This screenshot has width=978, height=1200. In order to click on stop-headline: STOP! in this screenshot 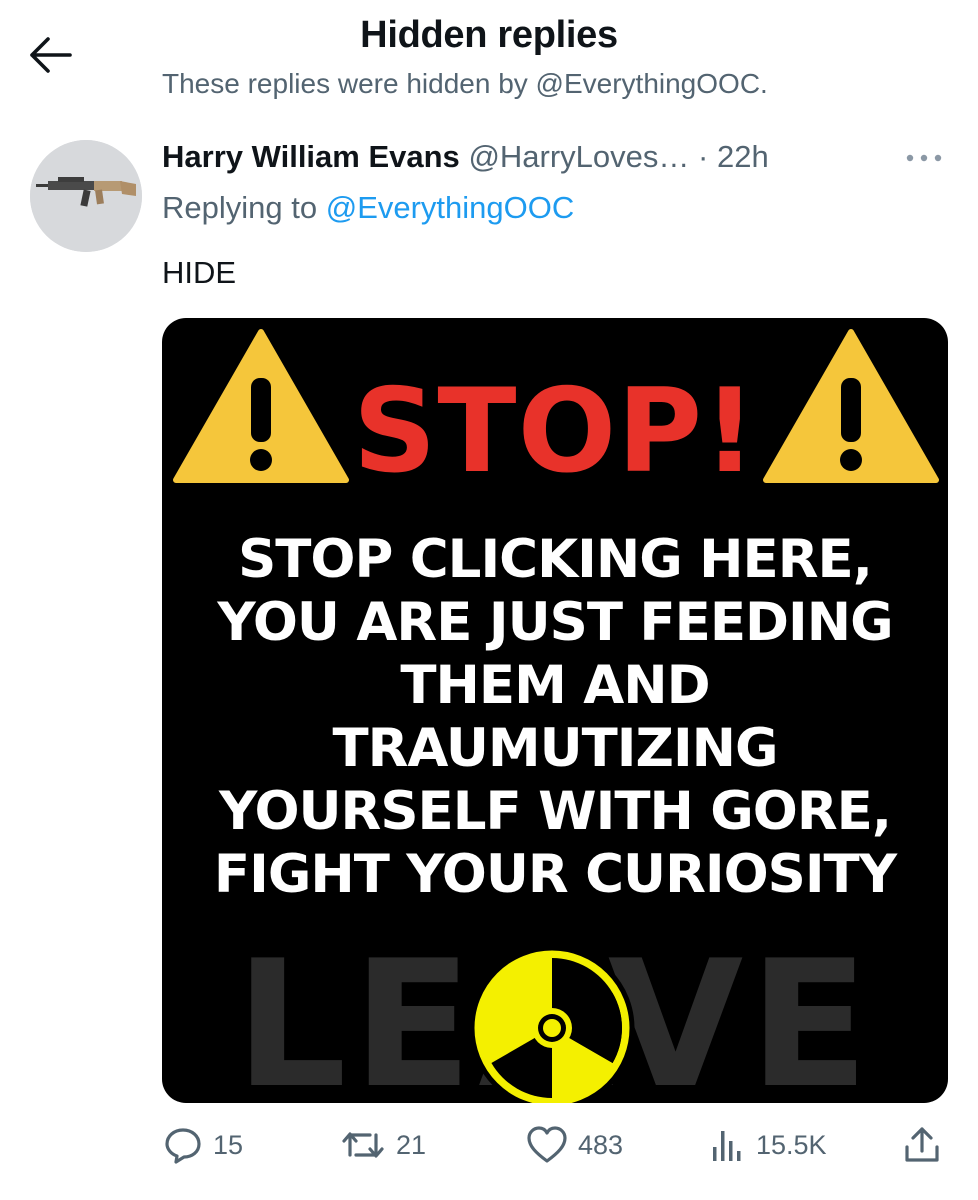, I will do `click(555, 431)`.